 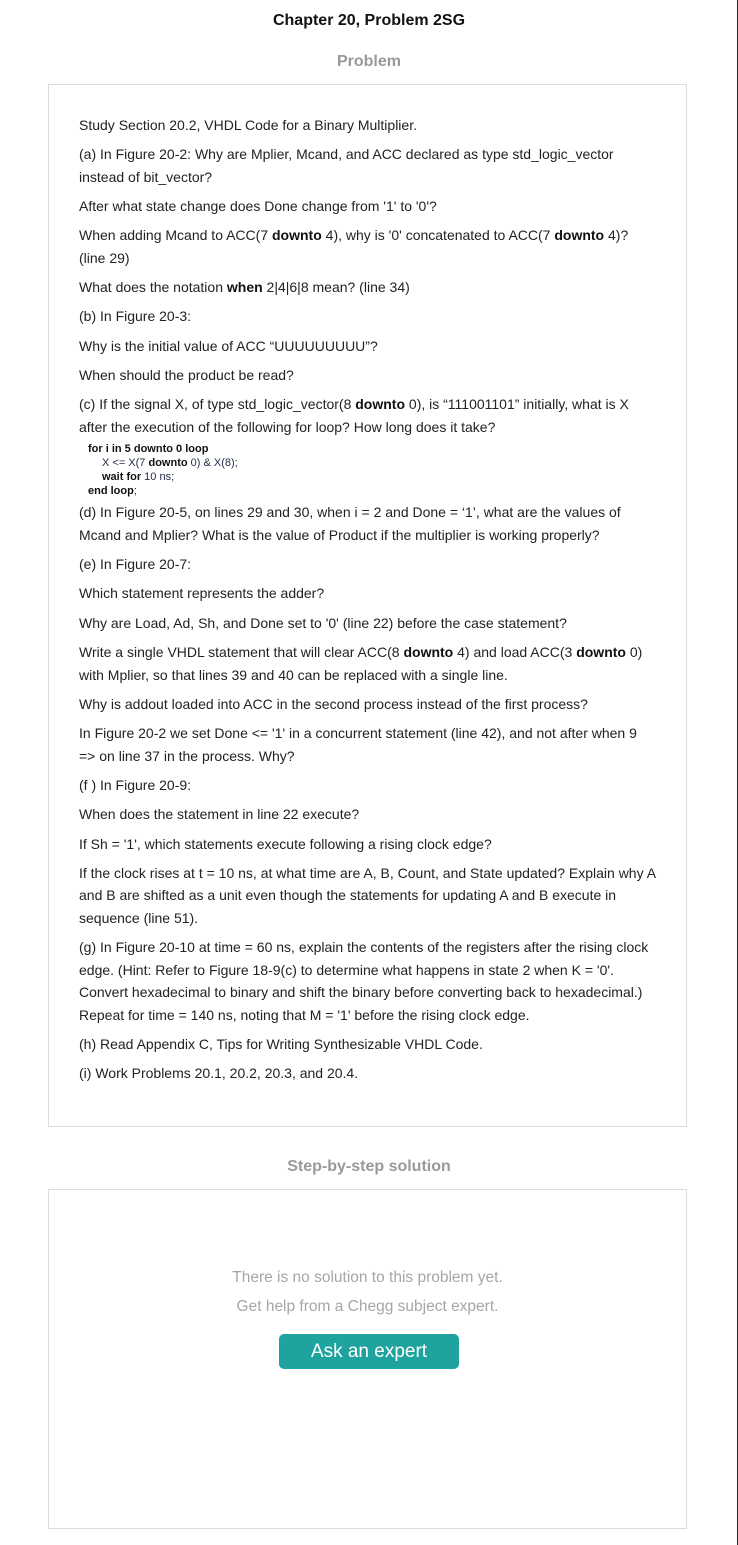 I want to click on text-run: When adding Mcand to ACC(7, so click(x=175, y=235).